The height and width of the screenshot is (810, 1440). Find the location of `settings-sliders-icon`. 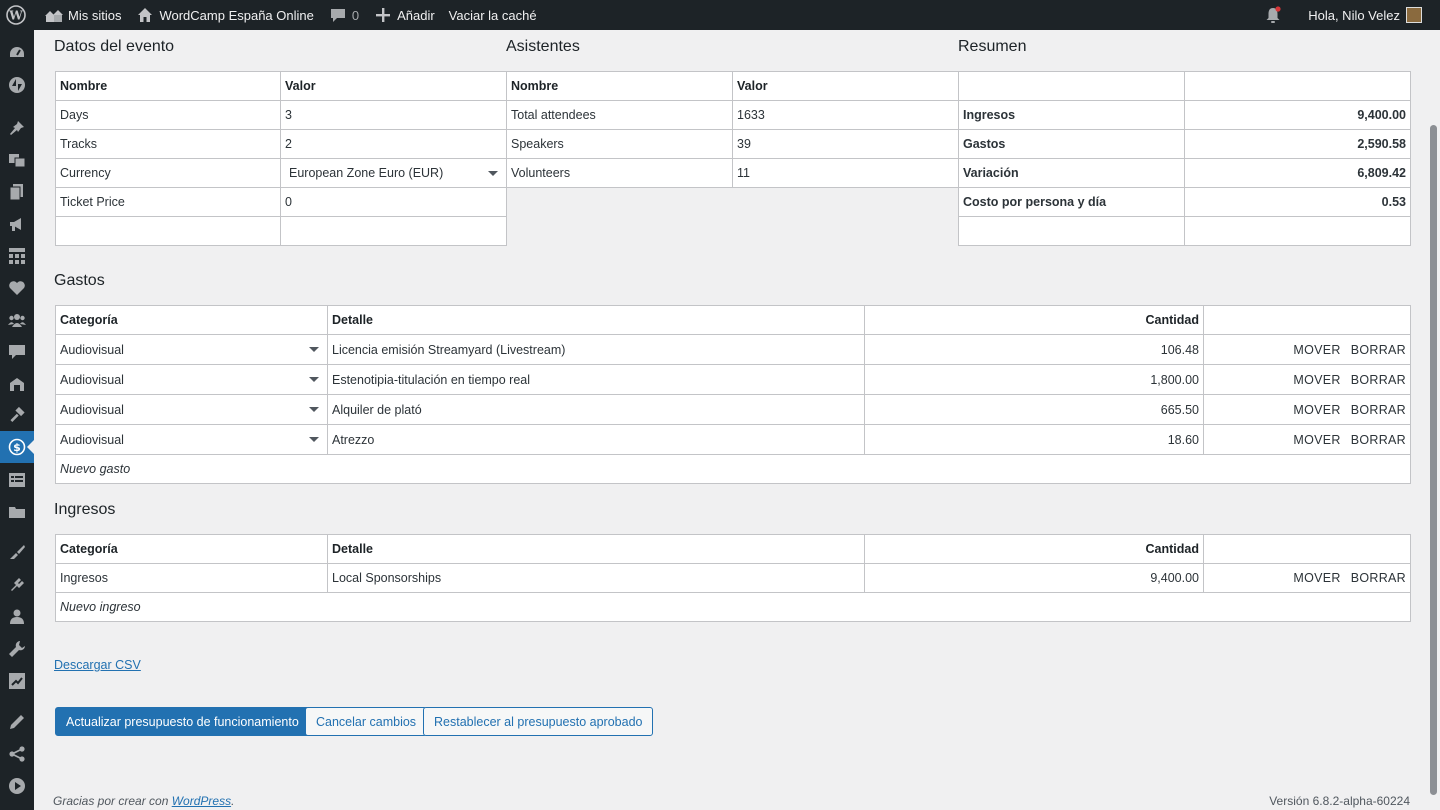

settings-sliders-icon is located at coordinates (17, 681).